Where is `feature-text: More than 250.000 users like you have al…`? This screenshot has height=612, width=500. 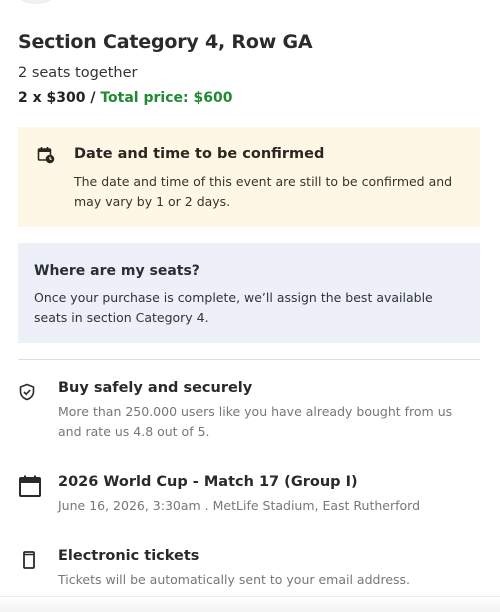 feature-text: More than 250.000 users like you have al… is located at coordinates (255, 421).